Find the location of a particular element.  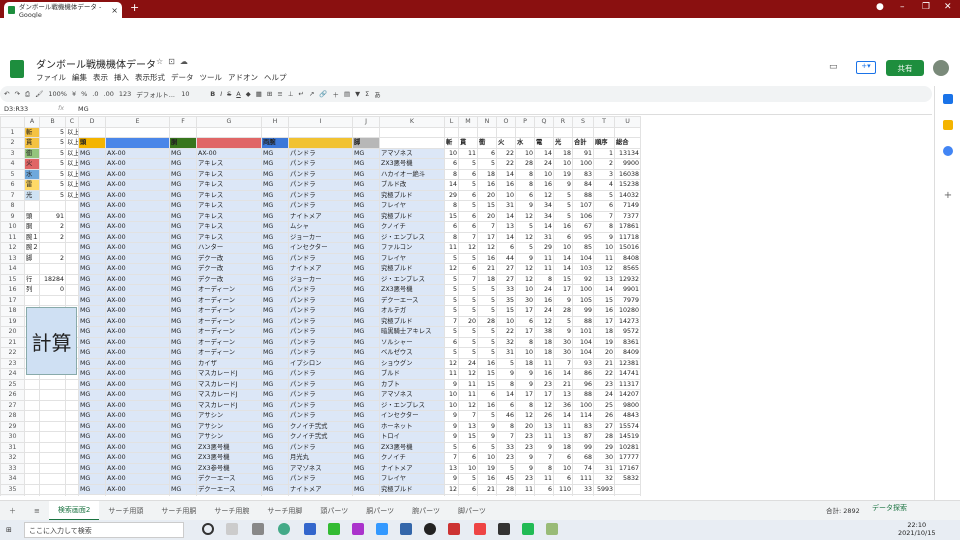

cell: オルテガ is located at coordinates (412, 311).